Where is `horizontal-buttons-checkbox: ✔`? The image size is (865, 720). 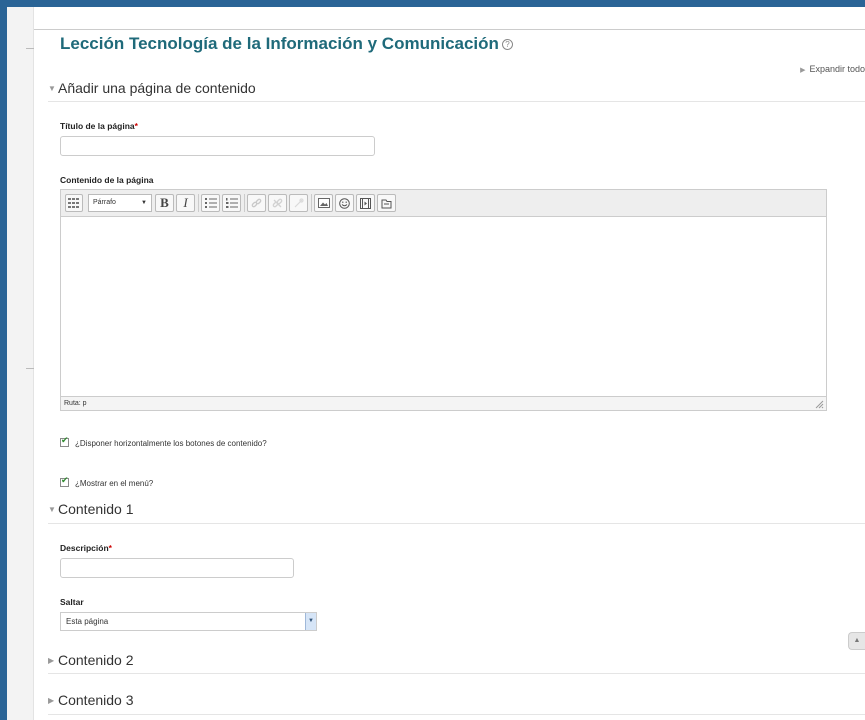
horizontal-buttons-checkbox: ✔ is located at coordinates (64, 441).